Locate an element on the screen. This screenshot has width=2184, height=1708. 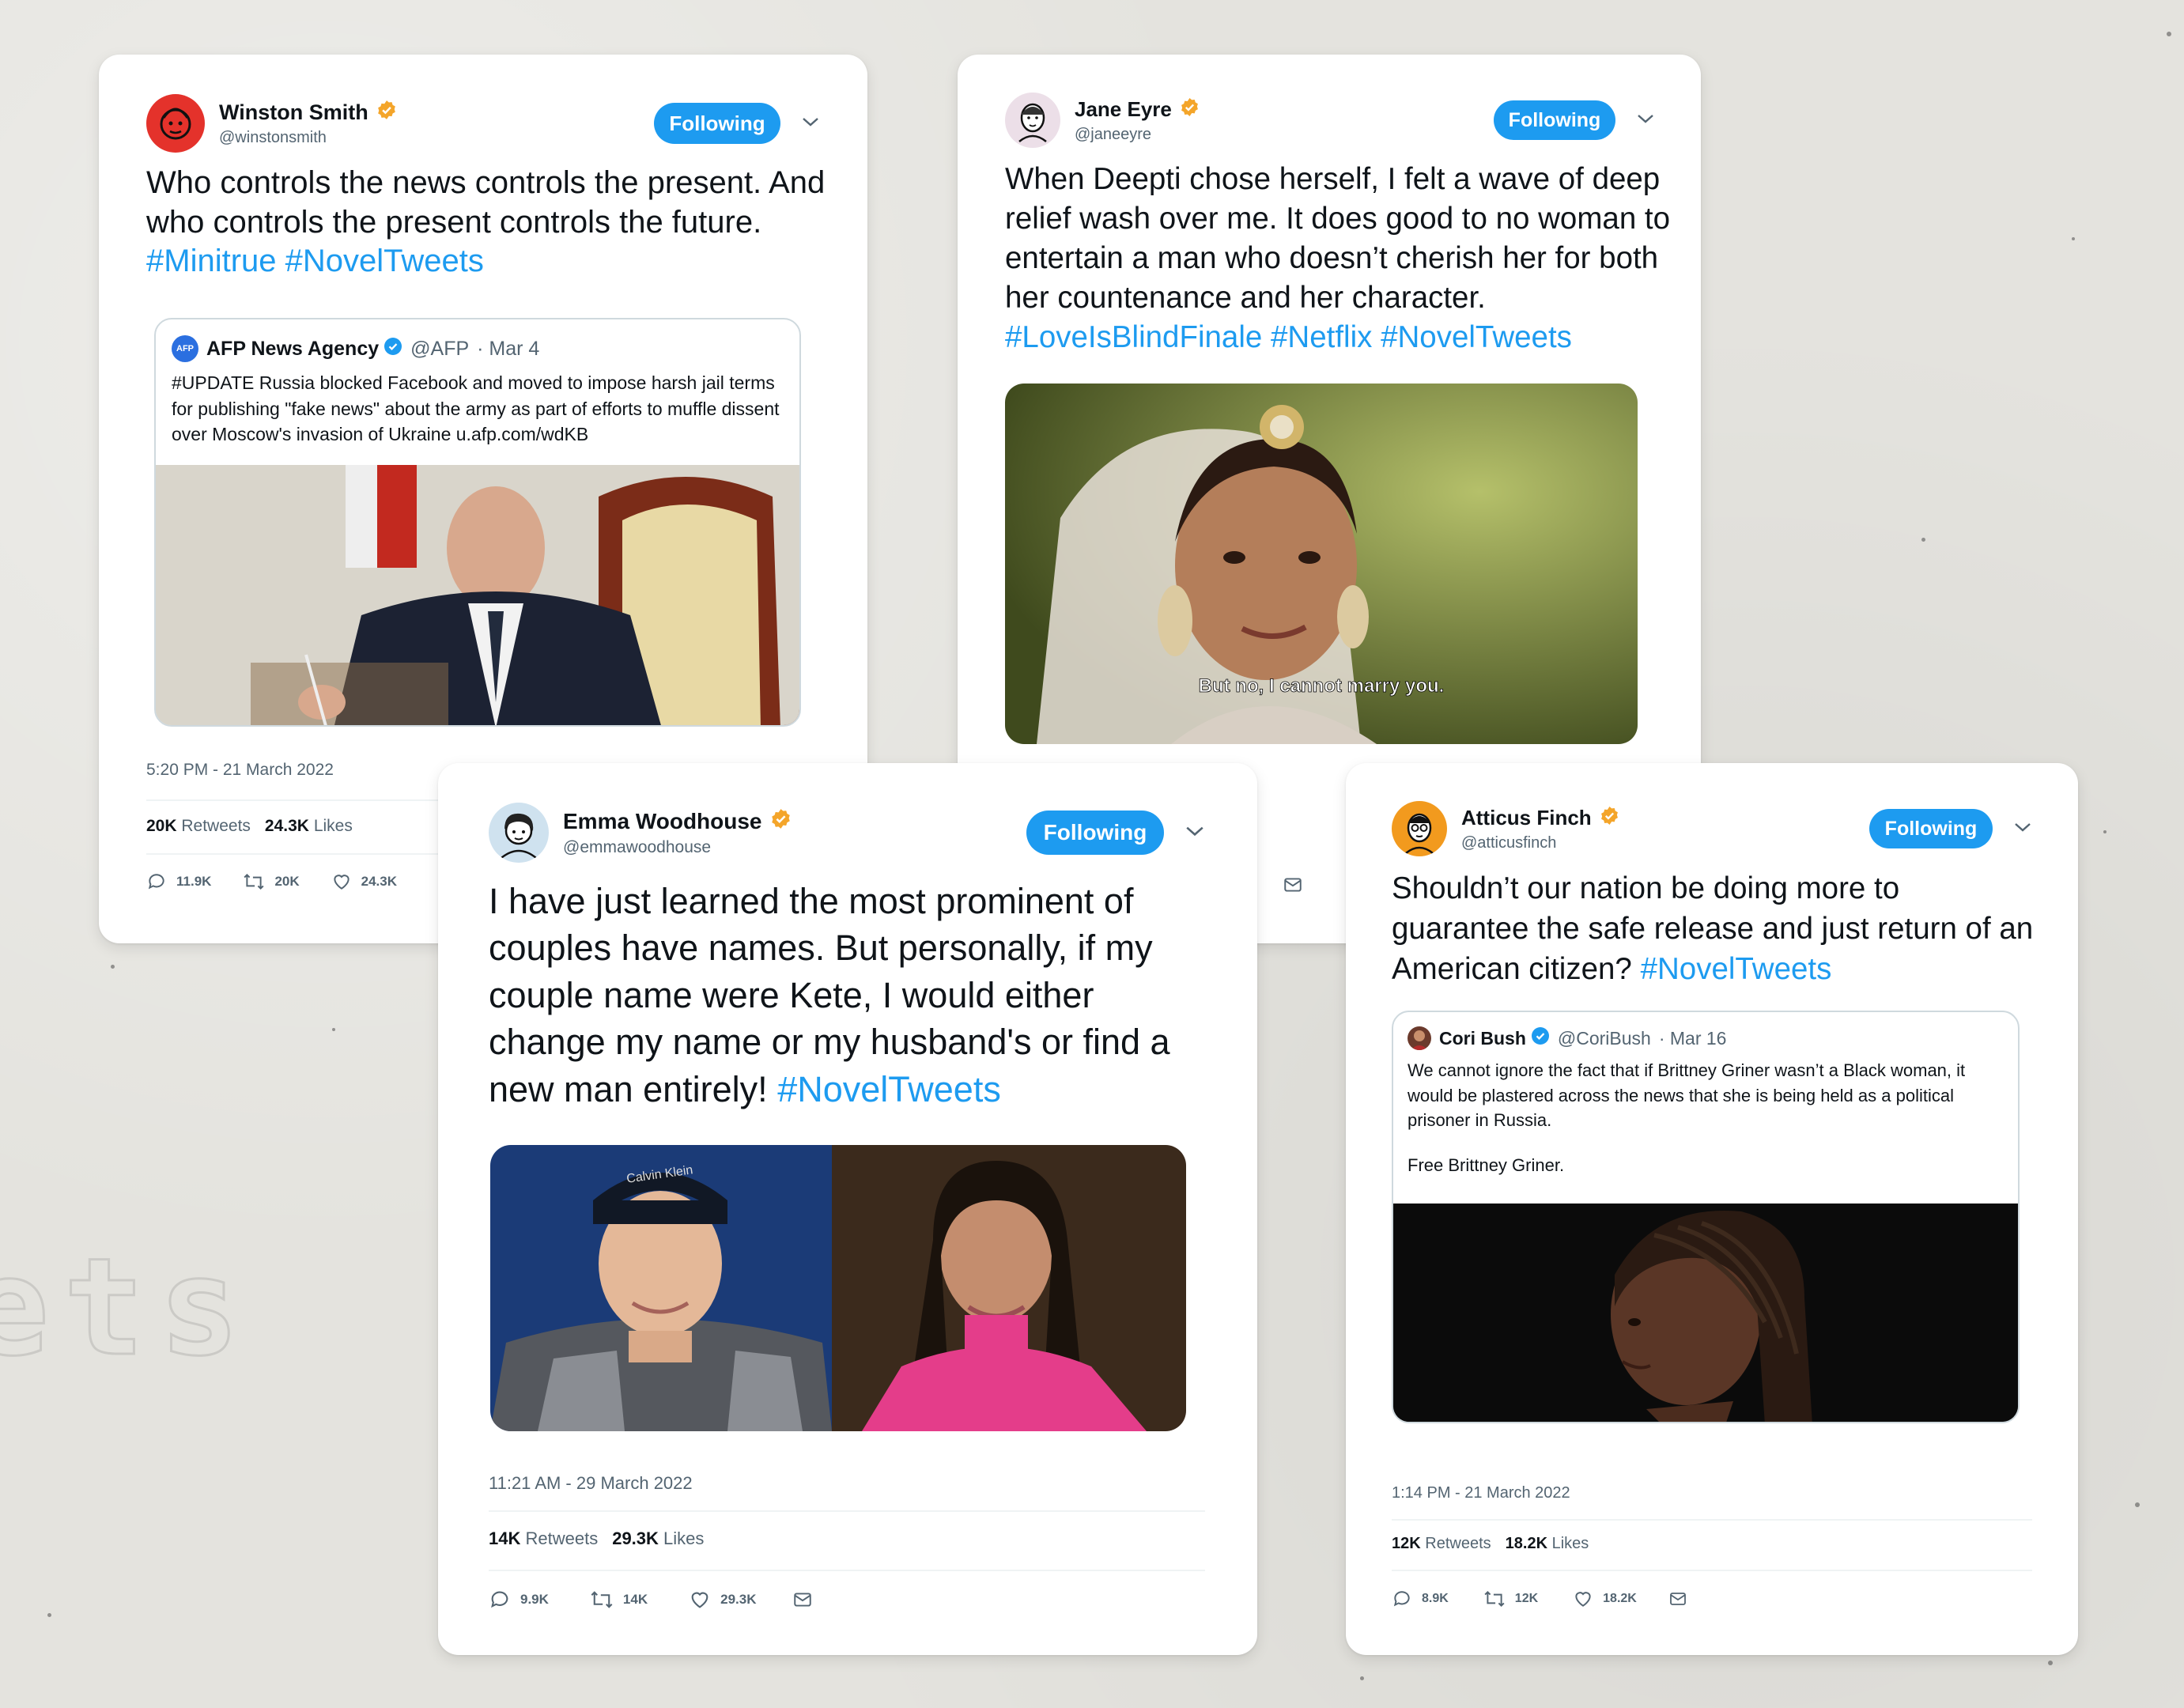
emma-portrait-icon is located at coordinates (519, 836).